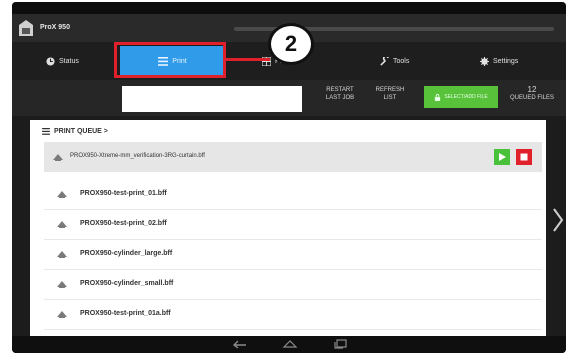  I want to click on tab-status: Status, so click(62, 61).